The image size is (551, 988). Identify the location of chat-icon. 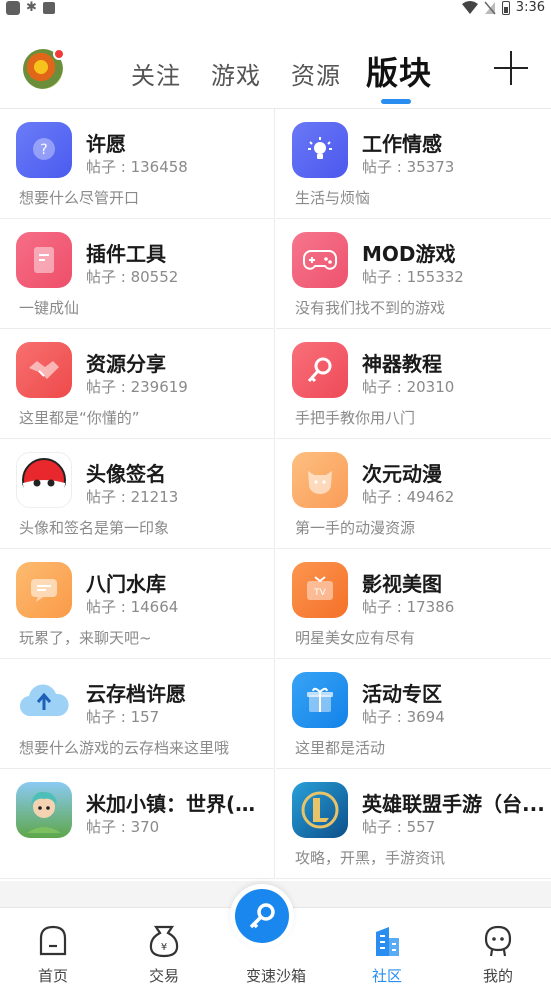
(44, 590).